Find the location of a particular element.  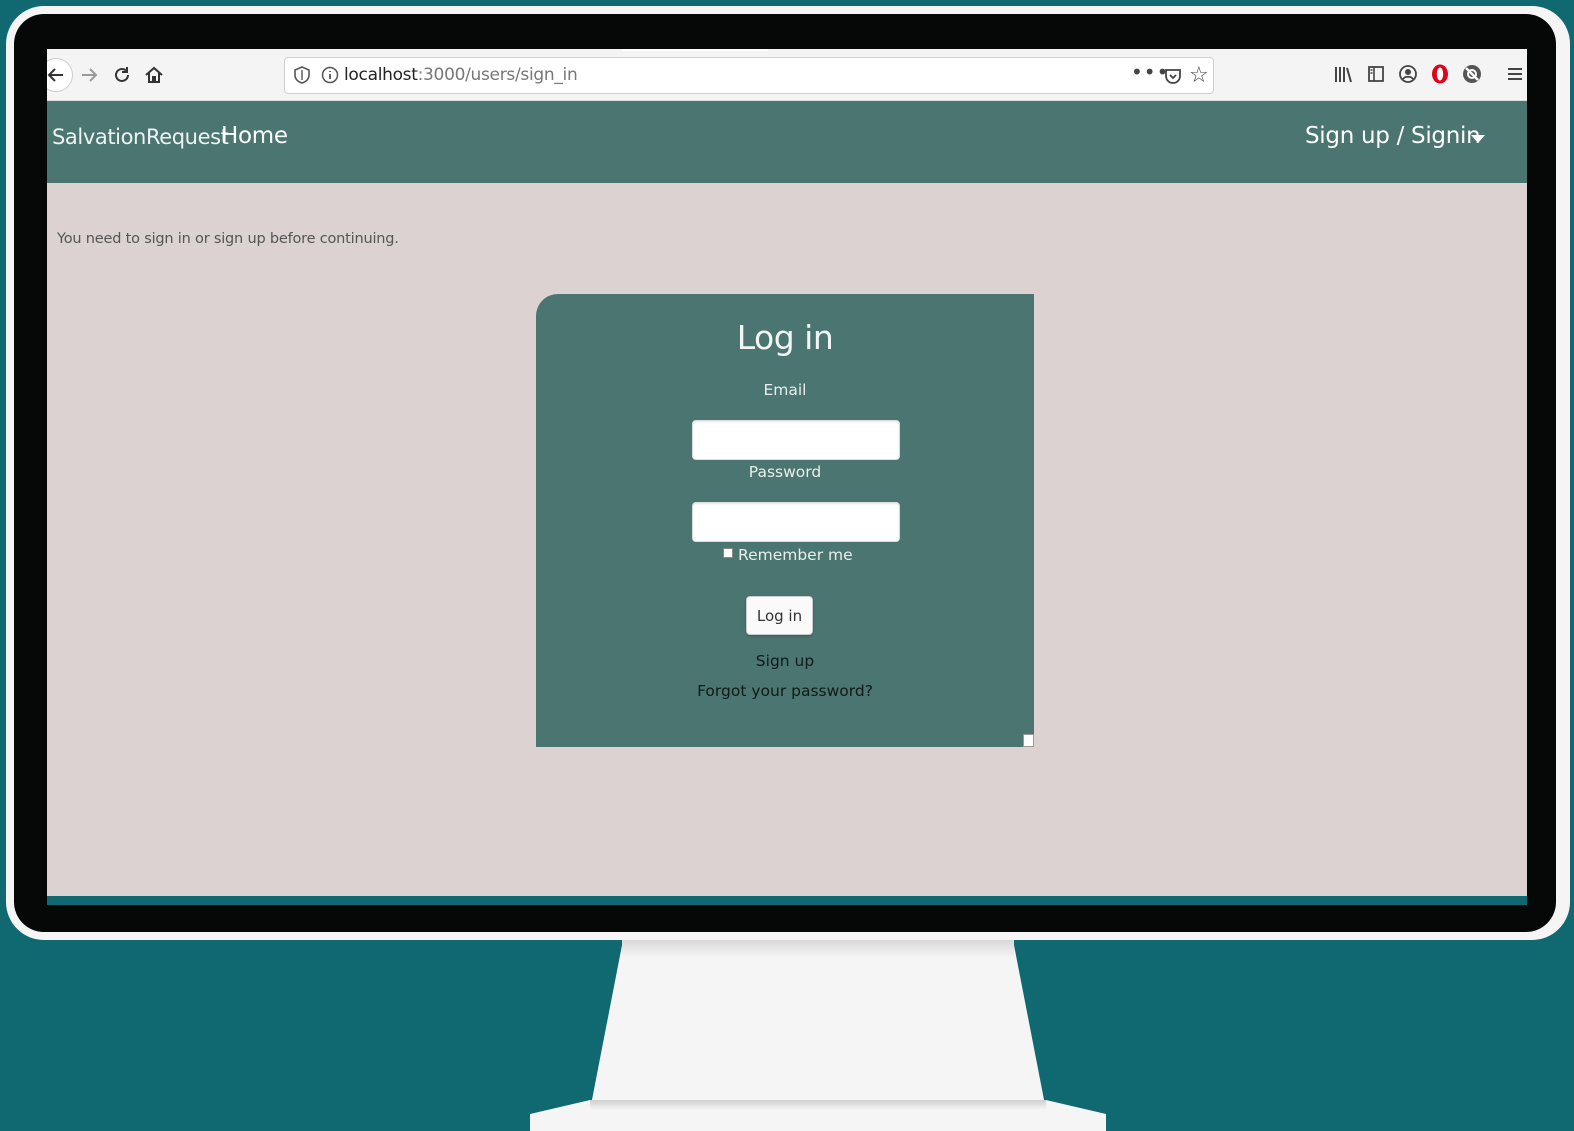

arrow-right-icon is located at coordinates (90, 75).